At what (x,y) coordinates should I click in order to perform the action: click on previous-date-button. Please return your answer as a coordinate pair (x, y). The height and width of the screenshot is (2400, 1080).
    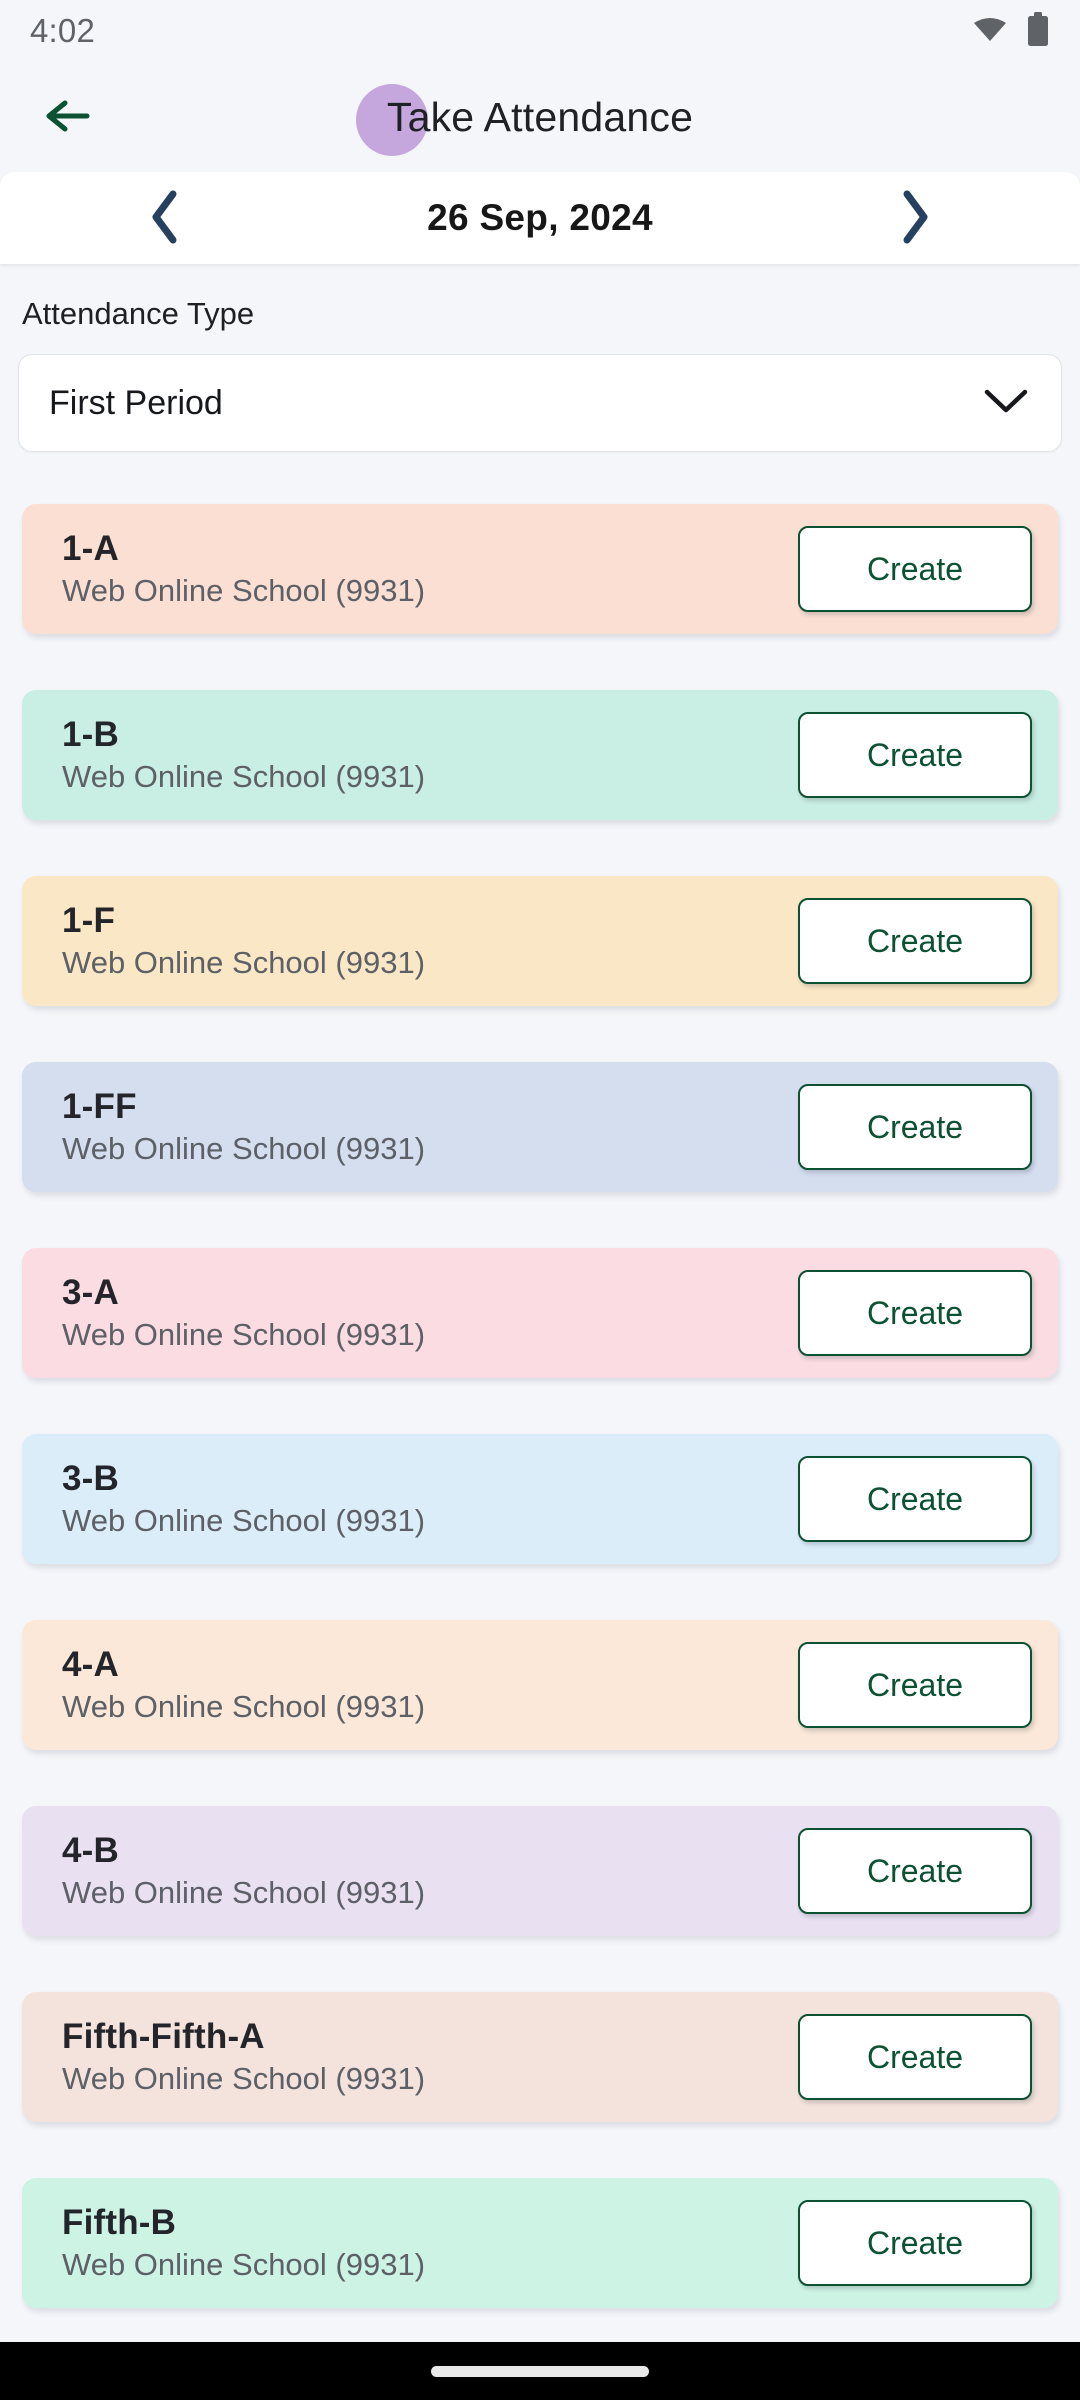
    Looking at the image, I should click on (165, 218).